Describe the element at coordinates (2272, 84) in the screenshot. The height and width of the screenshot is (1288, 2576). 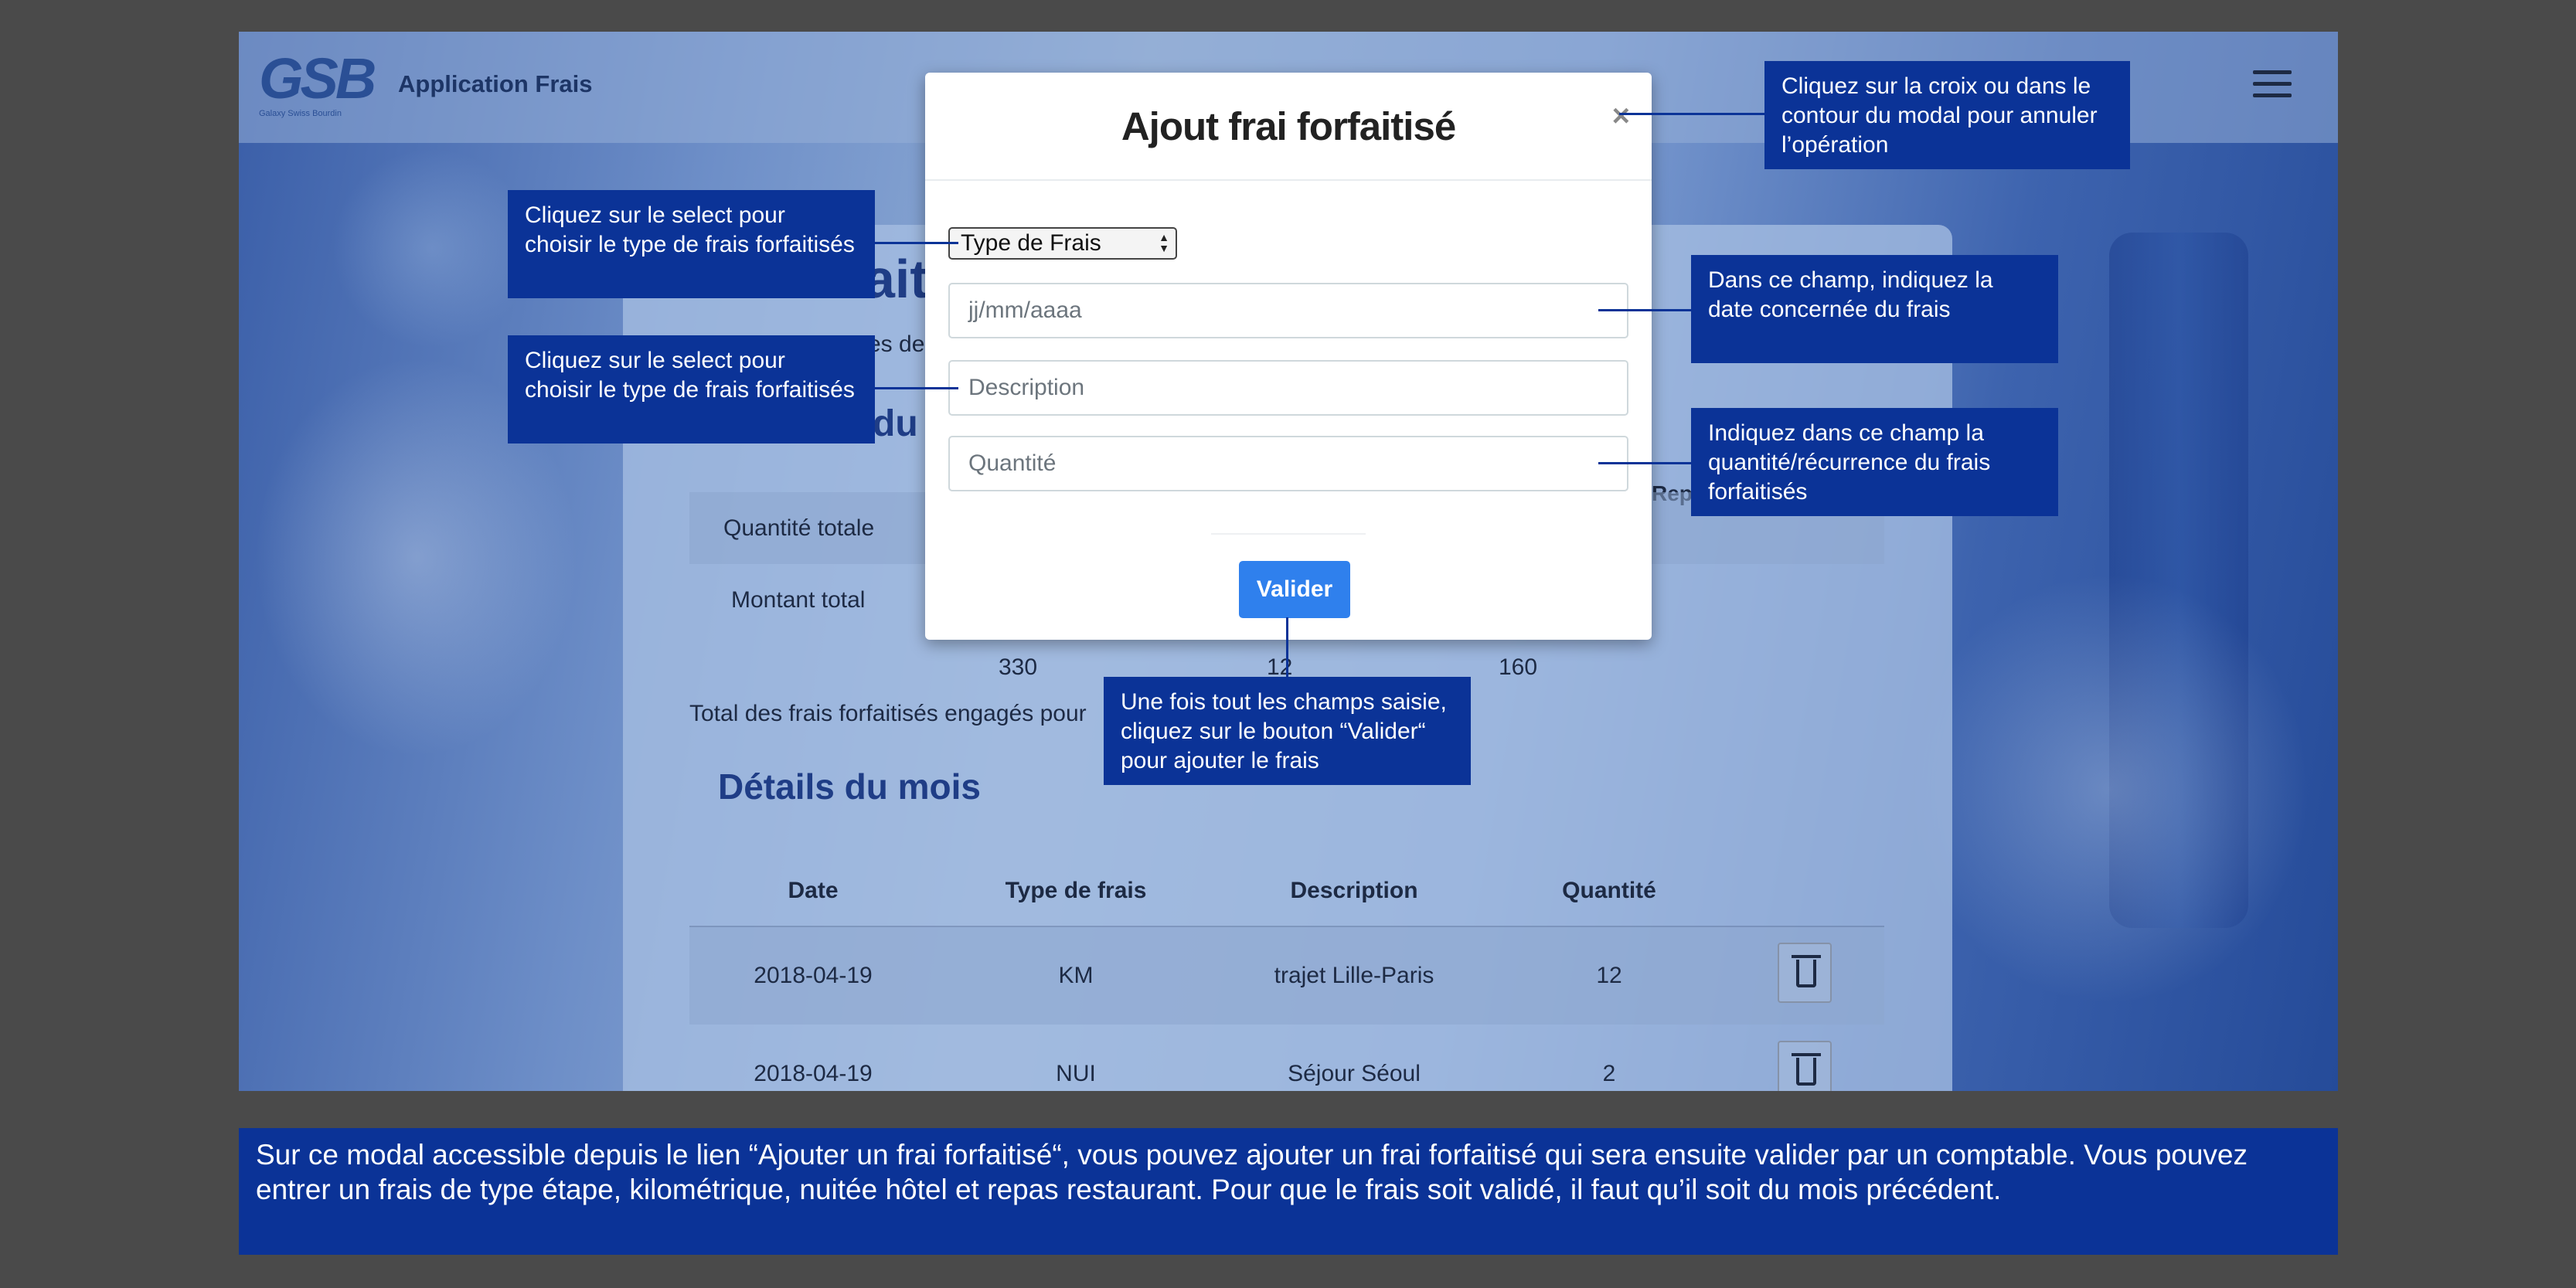
I see `hamburger-icon` at that location.